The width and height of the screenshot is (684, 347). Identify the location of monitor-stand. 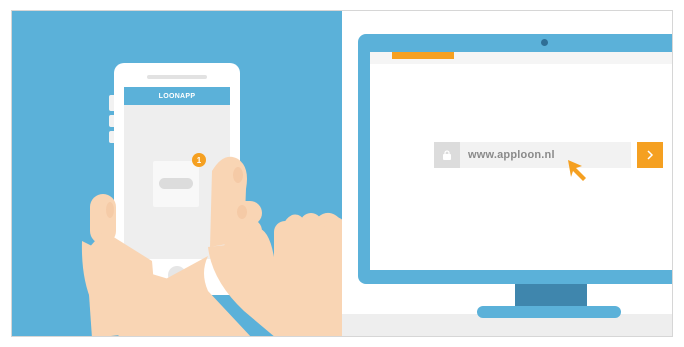
(549, 312).